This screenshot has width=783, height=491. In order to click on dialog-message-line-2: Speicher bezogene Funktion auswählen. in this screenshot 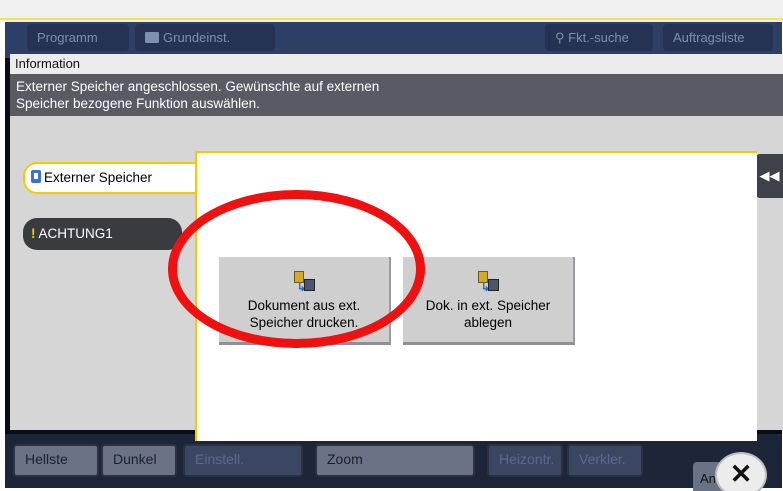, I will do `click(138, 103)`.